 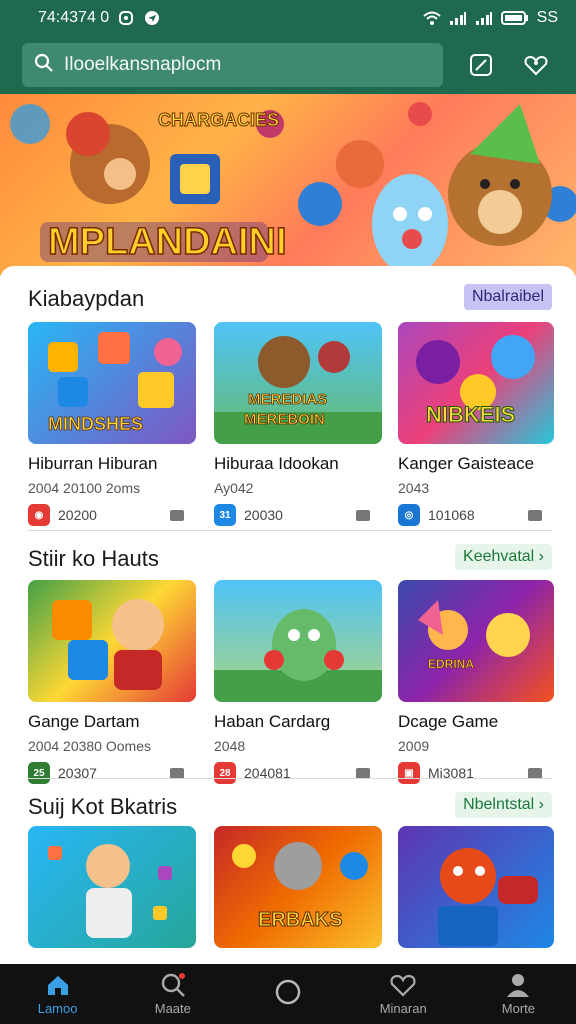 I want to click on battery-icon, so click(x=514, y=18).